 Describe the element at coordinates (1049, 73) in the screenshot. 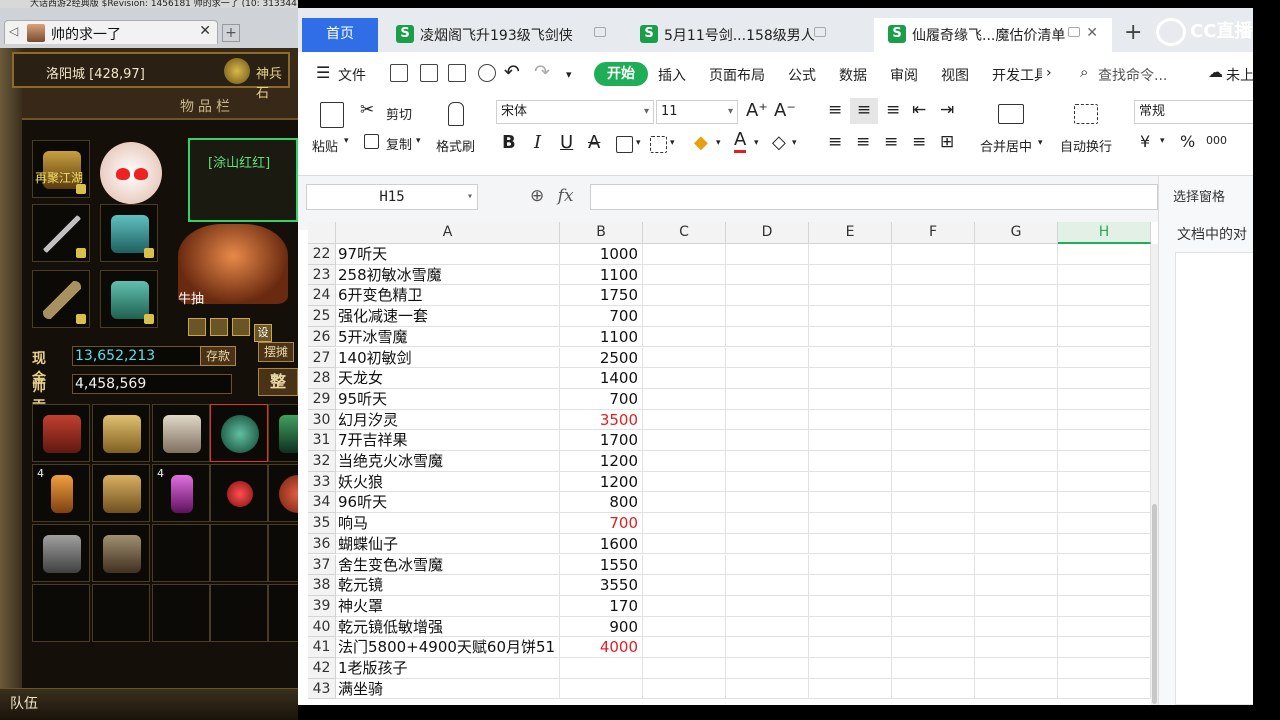

I see `chevron-right-icon: ›` at that location.